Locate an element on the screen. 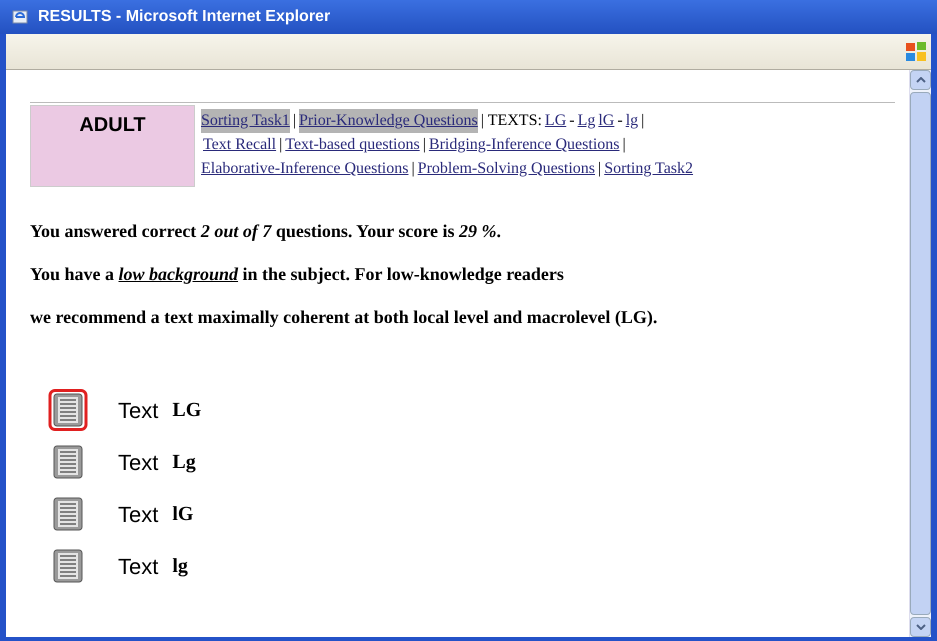 The image size is (937, 641). nav-link: Text Recall is located at coordinates (239, 145).